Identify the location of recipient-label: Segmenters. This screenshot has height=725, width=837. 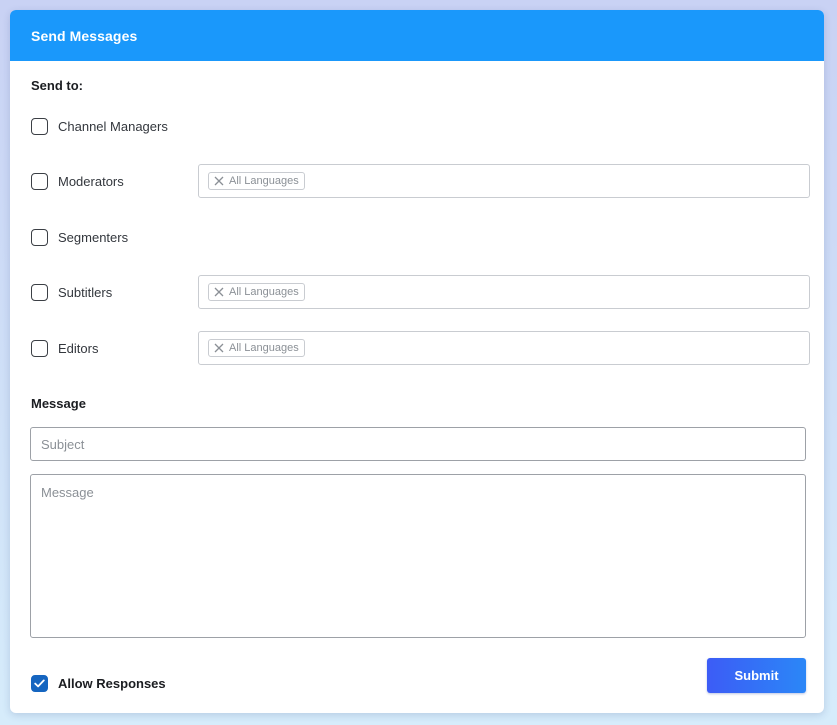
(93, 237).